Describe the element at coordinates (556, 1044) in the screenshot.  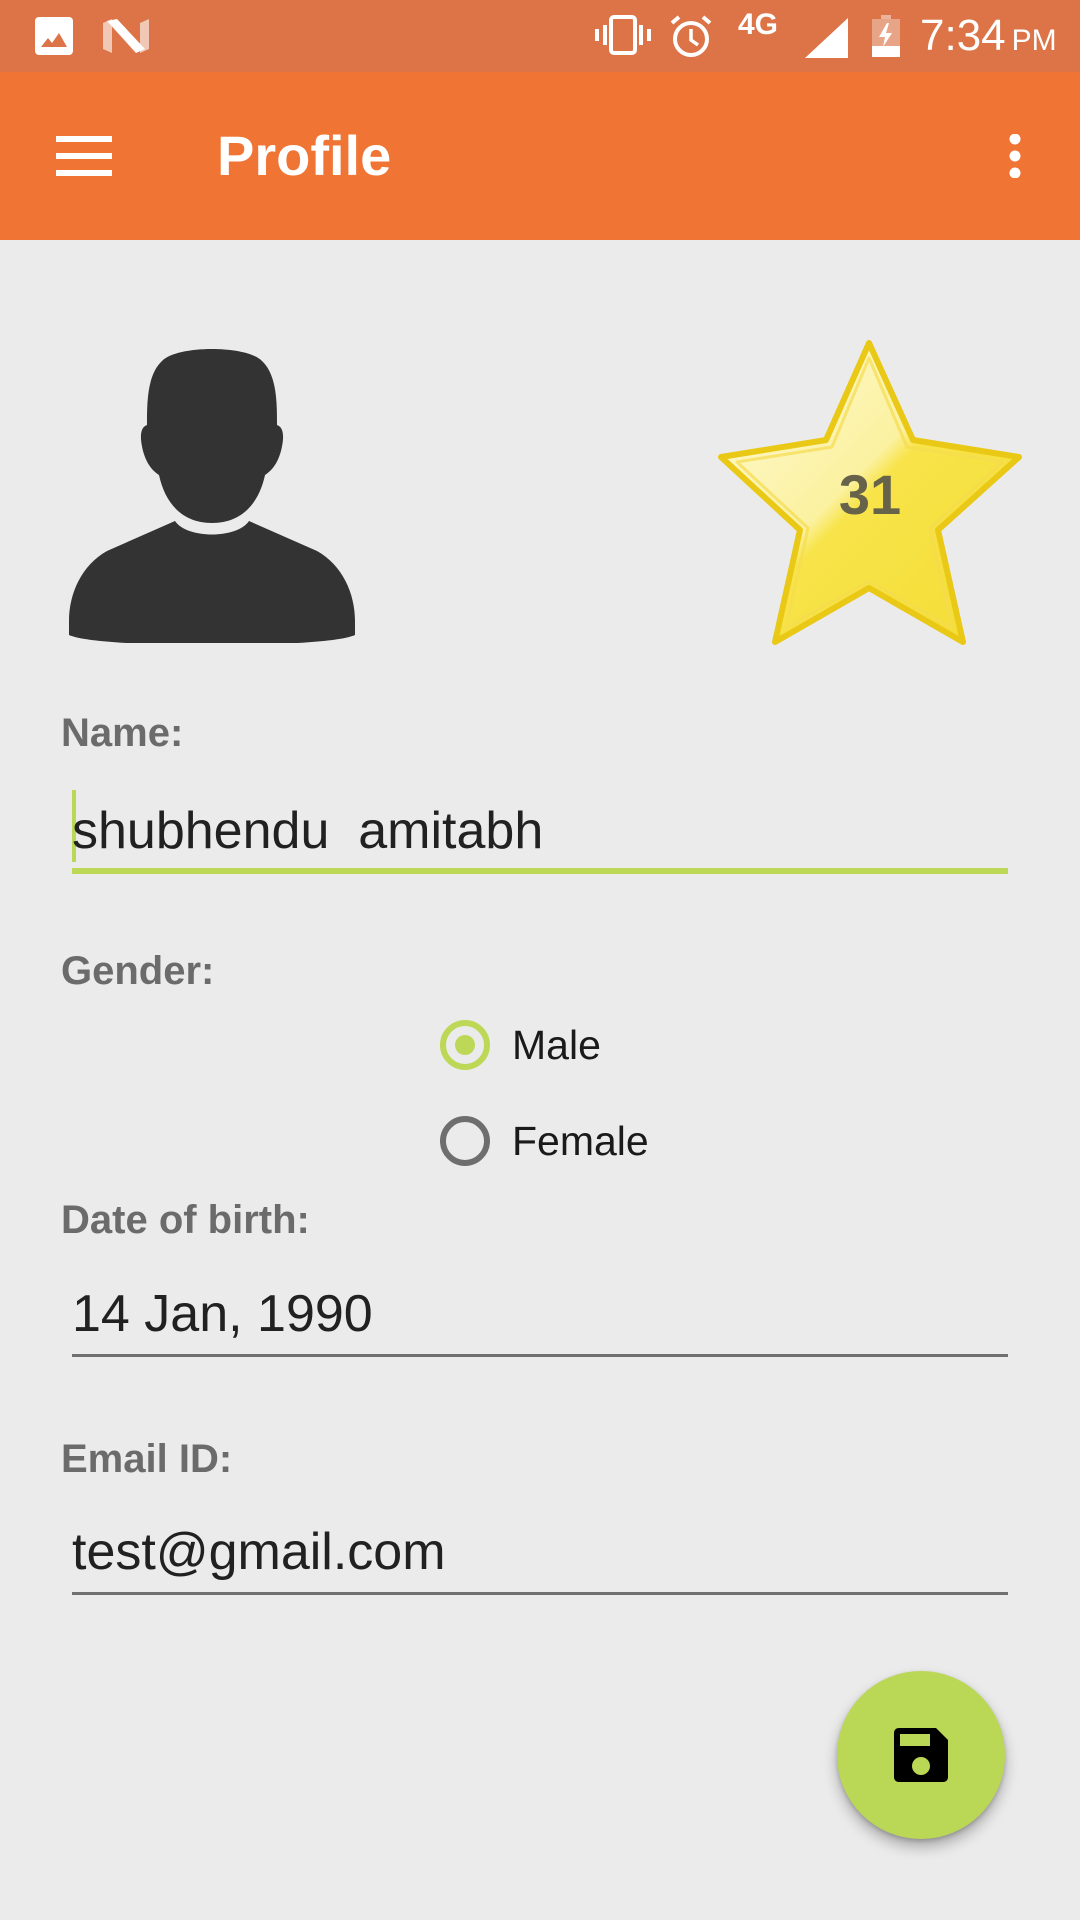
I see `gender-option-label: Male` at that location.